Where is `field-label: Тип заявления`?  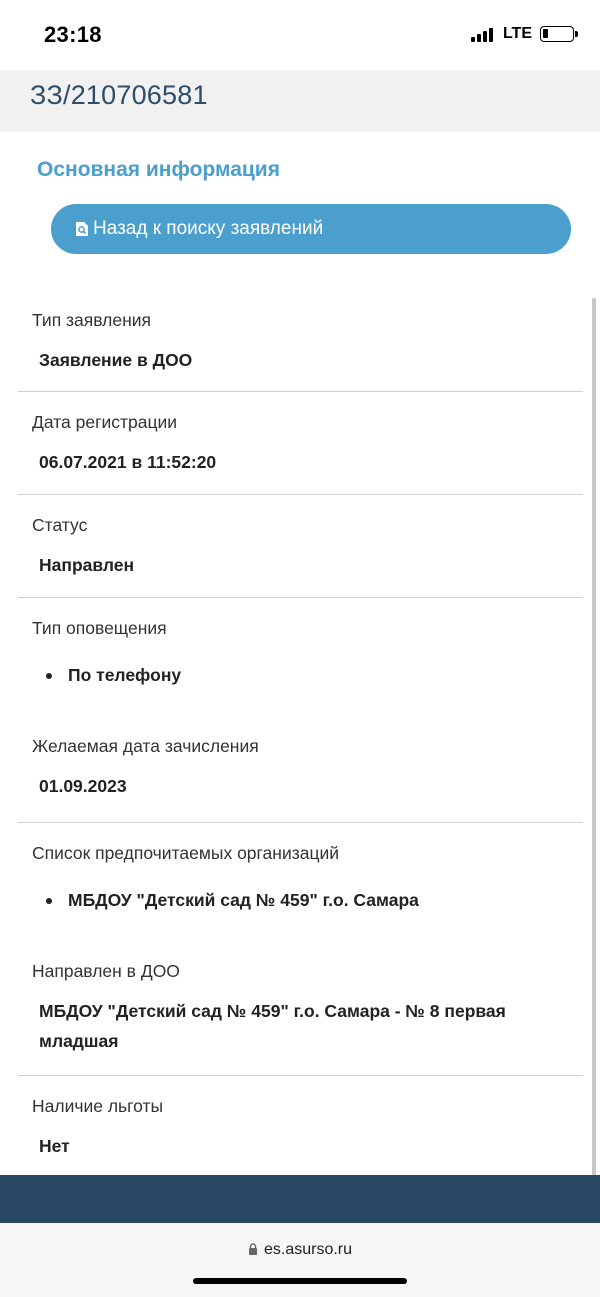 field-label: Тип заявления is located at coordinates (92, 320).